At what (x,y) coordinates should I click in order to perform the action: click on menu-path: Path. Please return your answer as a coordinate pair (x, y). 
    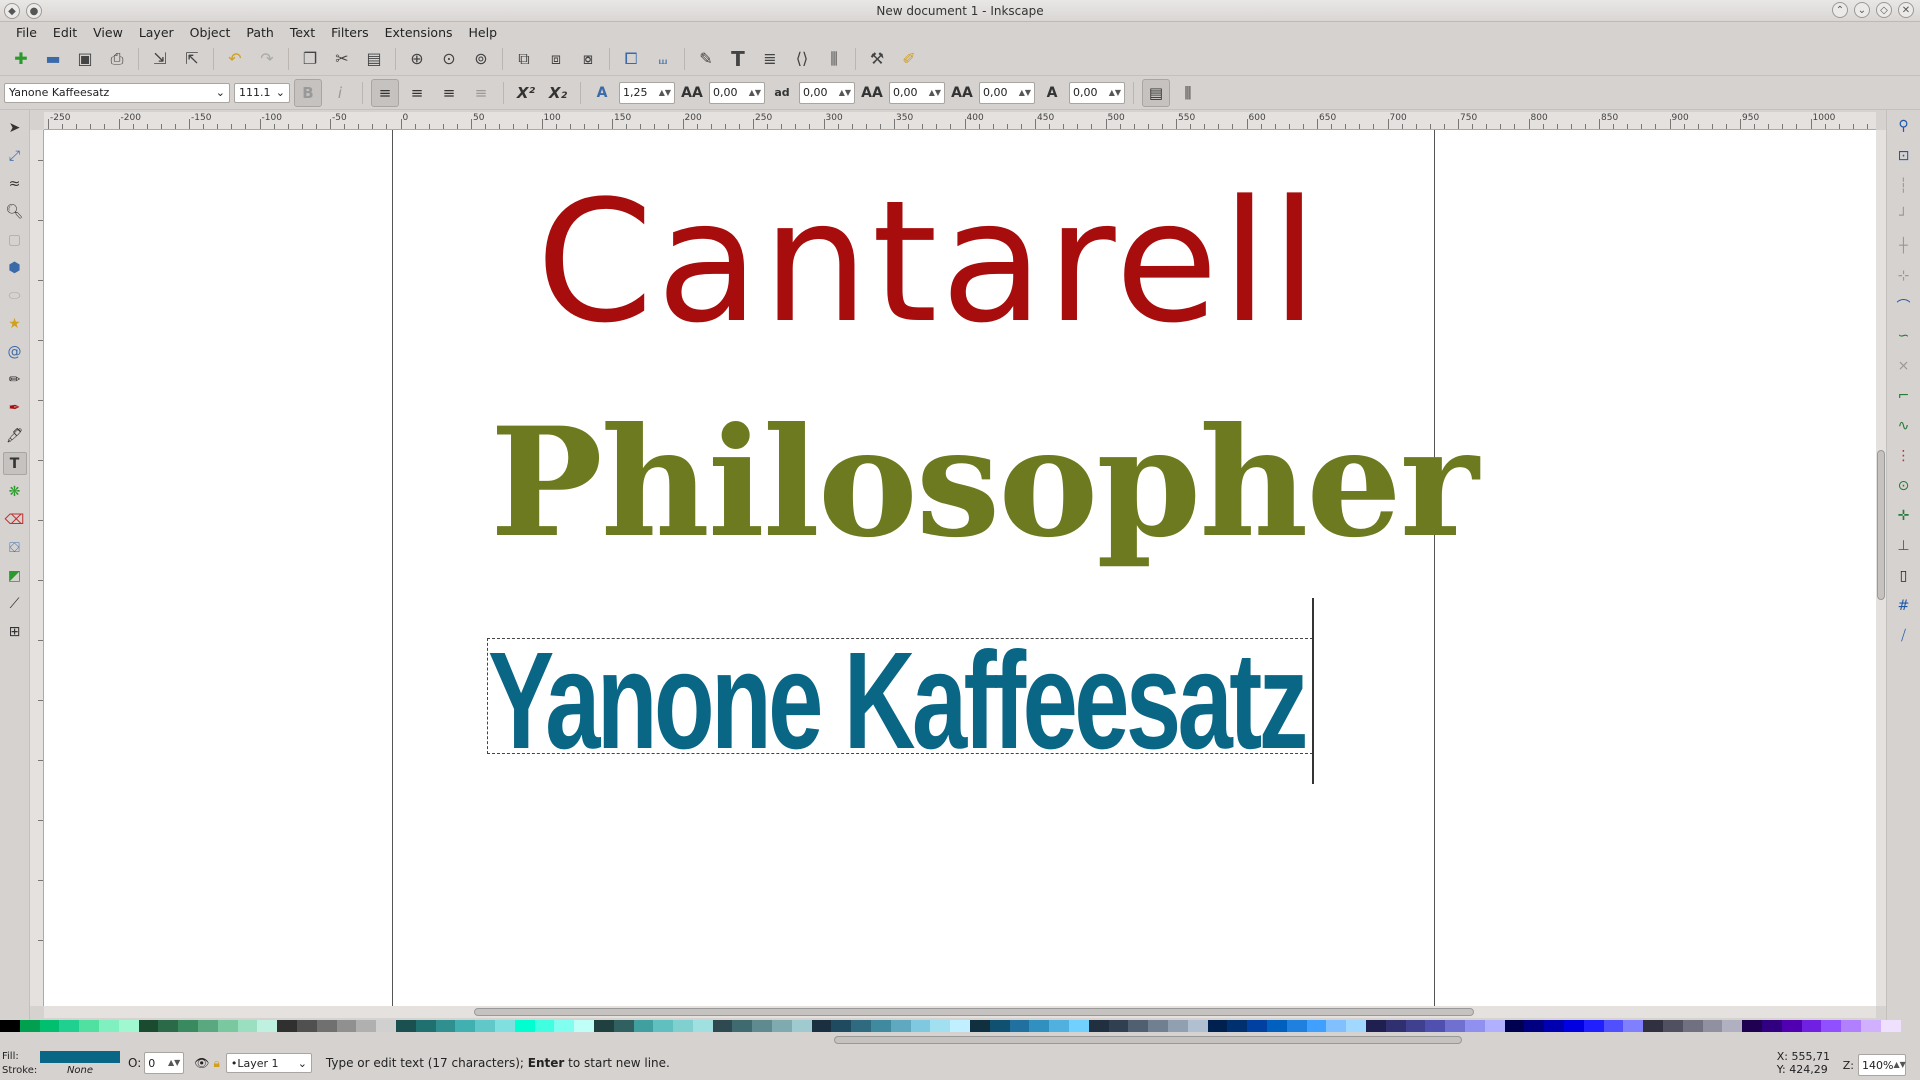
    Looking at the image, I should click on (259, 32).